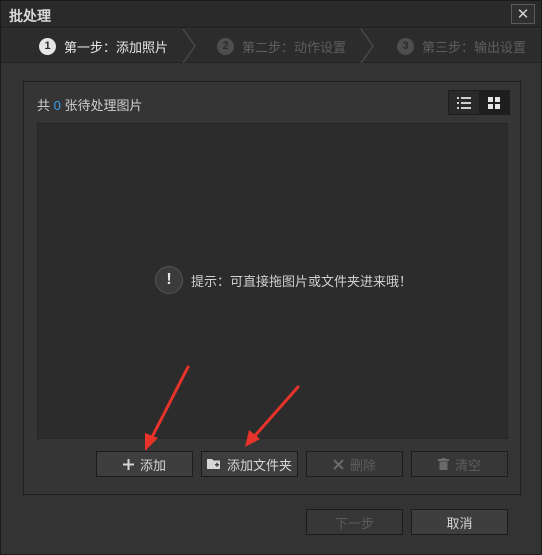  Describe the element at coordinates (57, 105) in the screenshot. I see `count-number: 0` at that location.